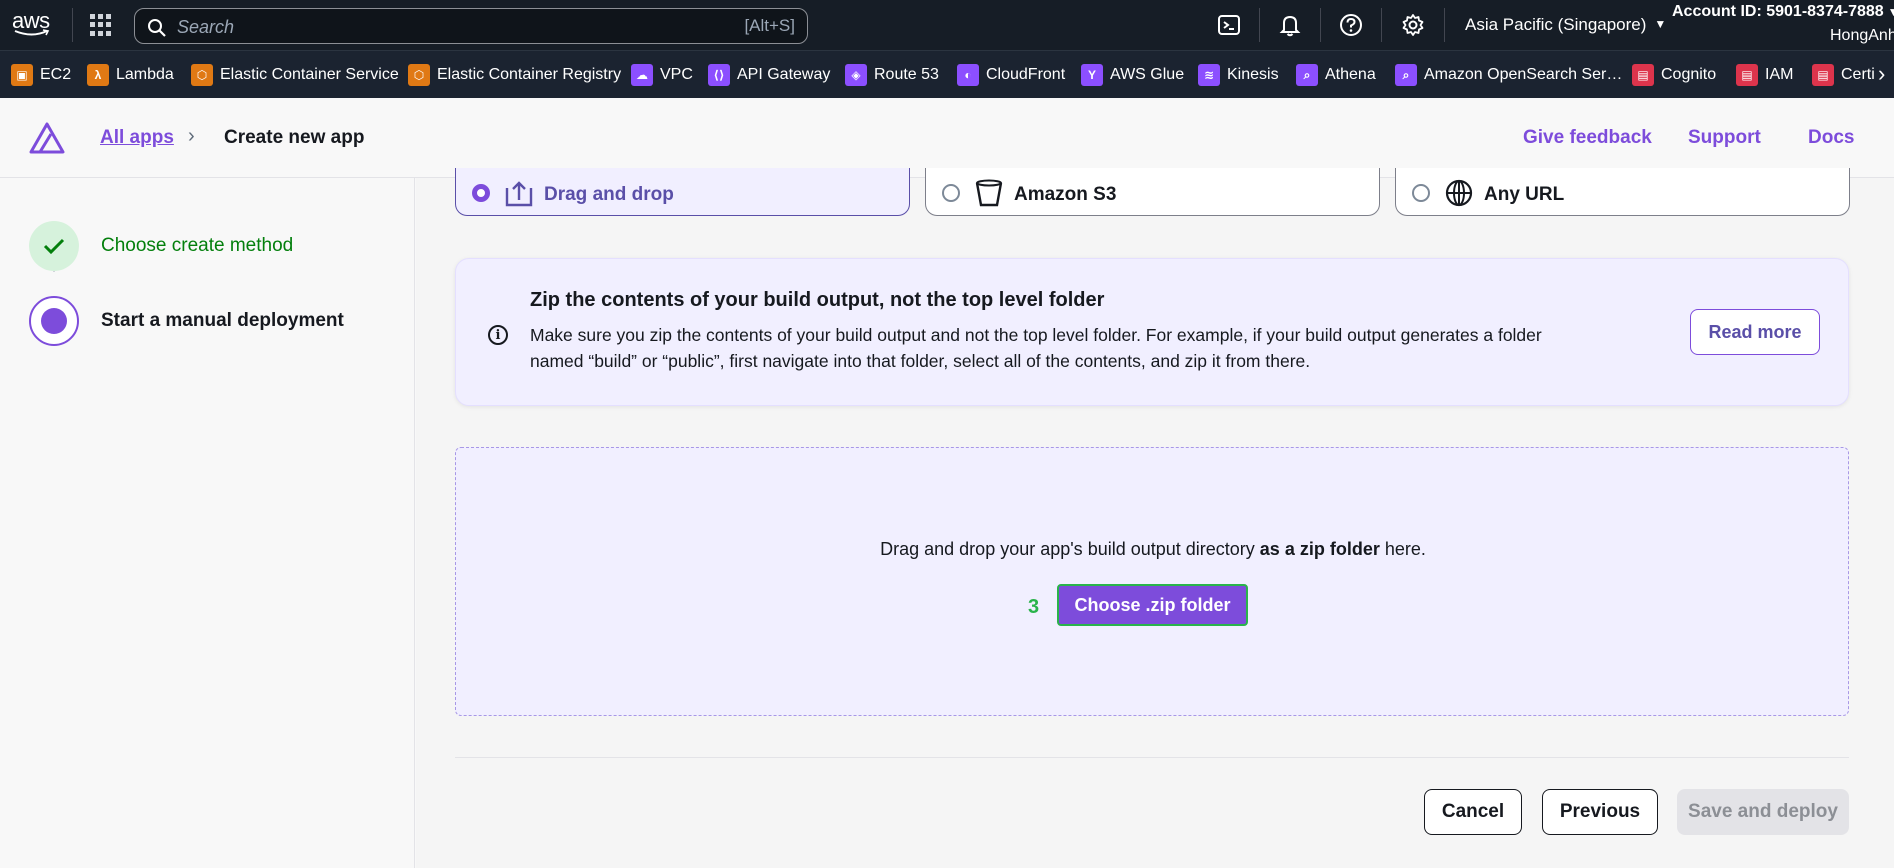  What do you see at coordinates (1351, 25) in the screenshot?
I see `help-icon` at bounding box center [1351, 25].